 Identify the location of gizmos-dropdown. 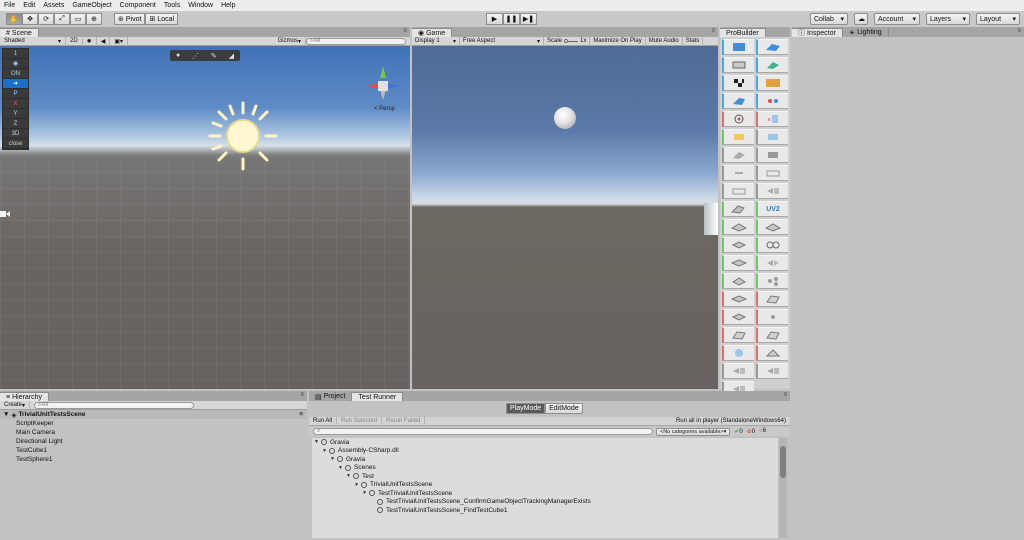
(706, 41).